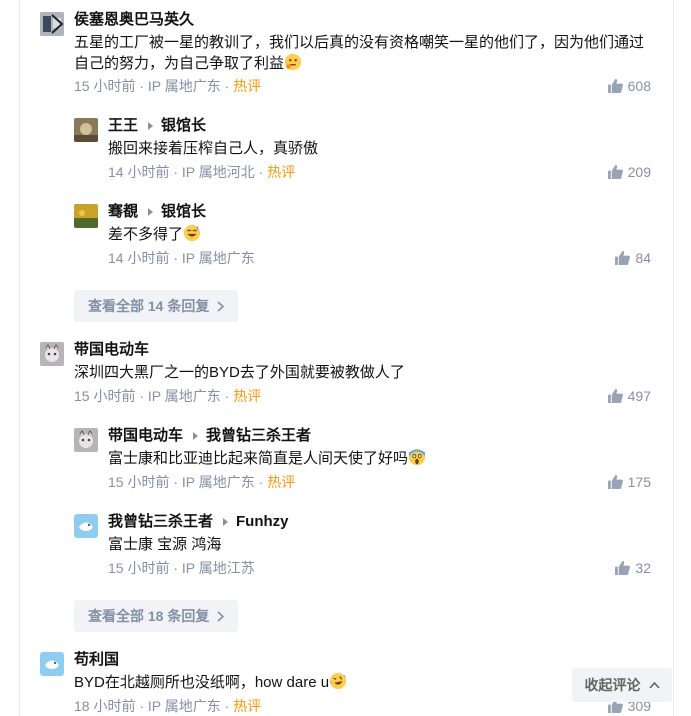  I want to click on reply-text: 富士康 宝源 鸿海, so click(165, 544).